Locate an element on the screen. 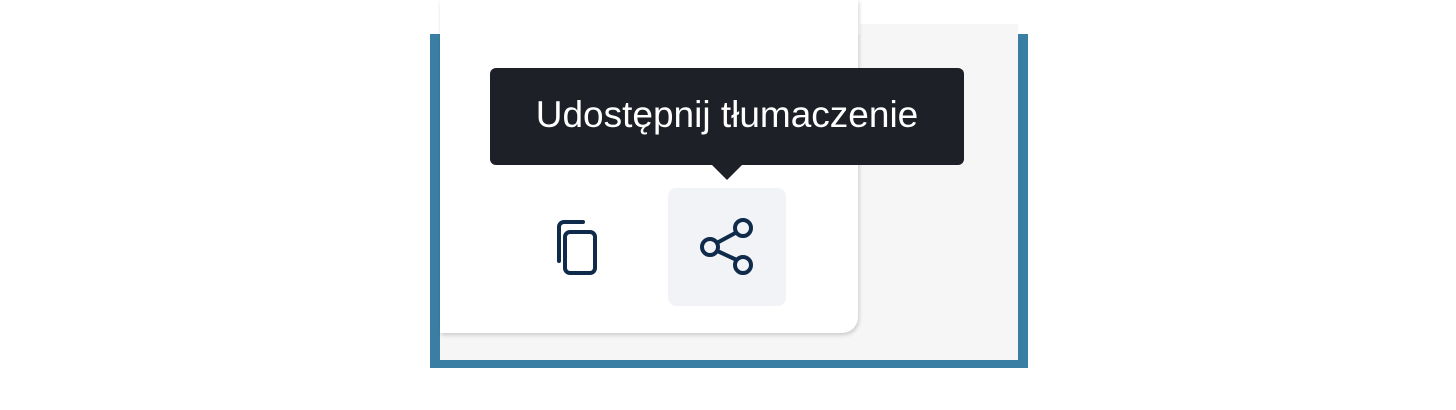 Image resolution: width=1456 pixels, height=410 pixels. share-tooltip: Udostępnij tłumaczenie is located at coordinates (727, 116).